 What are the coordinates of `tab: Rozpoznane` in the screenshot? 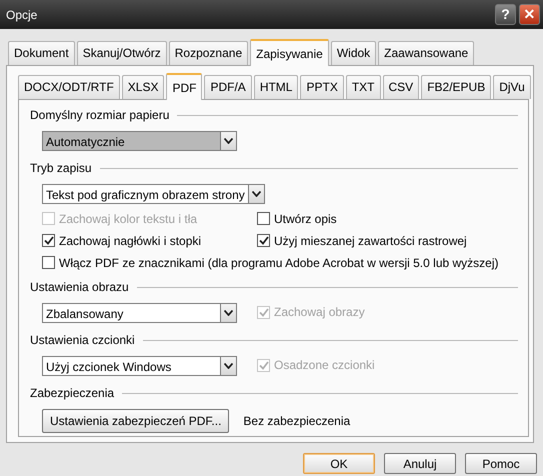 It's located at (208, 53).